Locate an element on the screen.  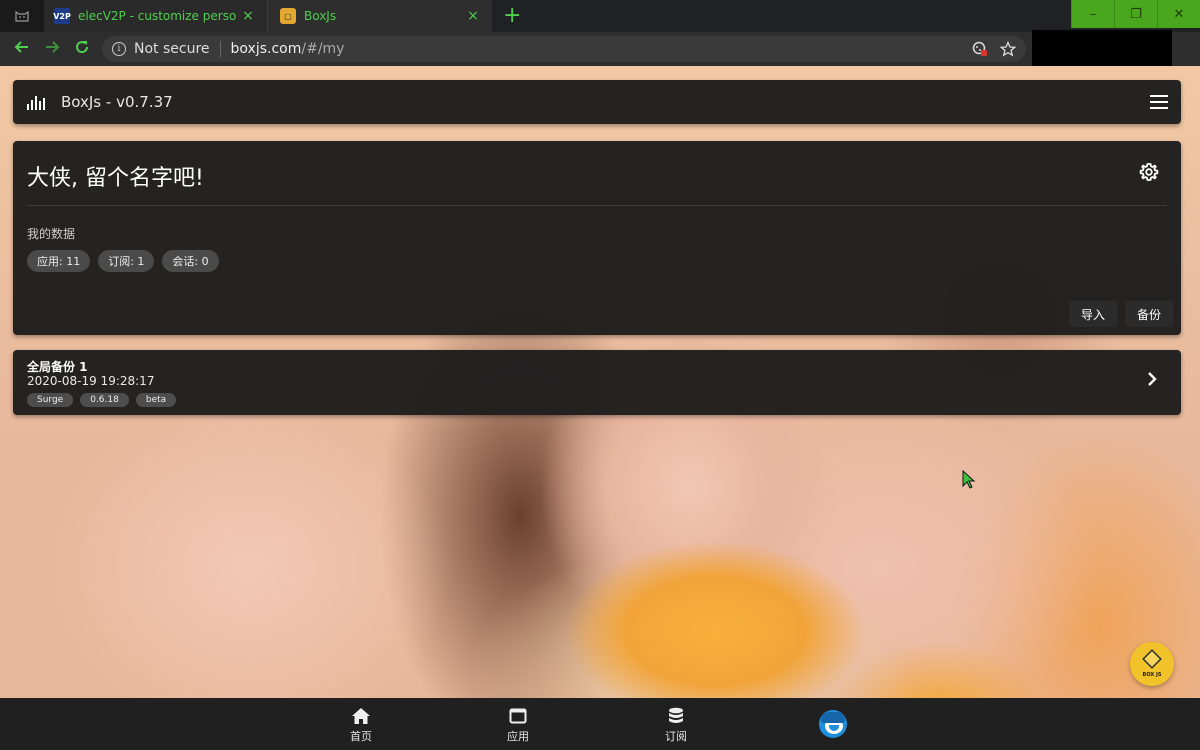
backup-tags: Surge 0.6.18 beta is located at coordinates (102, 400).